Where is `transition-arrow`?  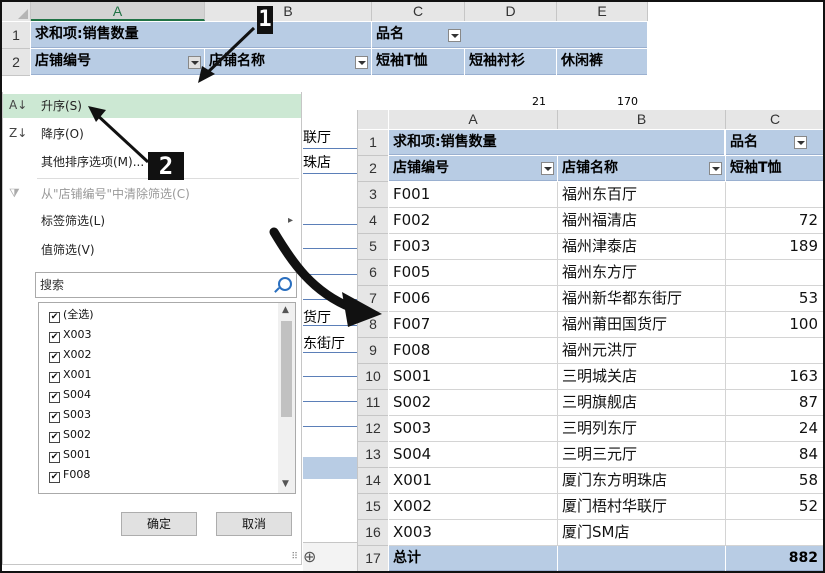
transition-arrow is located at coordinates (313, 270).